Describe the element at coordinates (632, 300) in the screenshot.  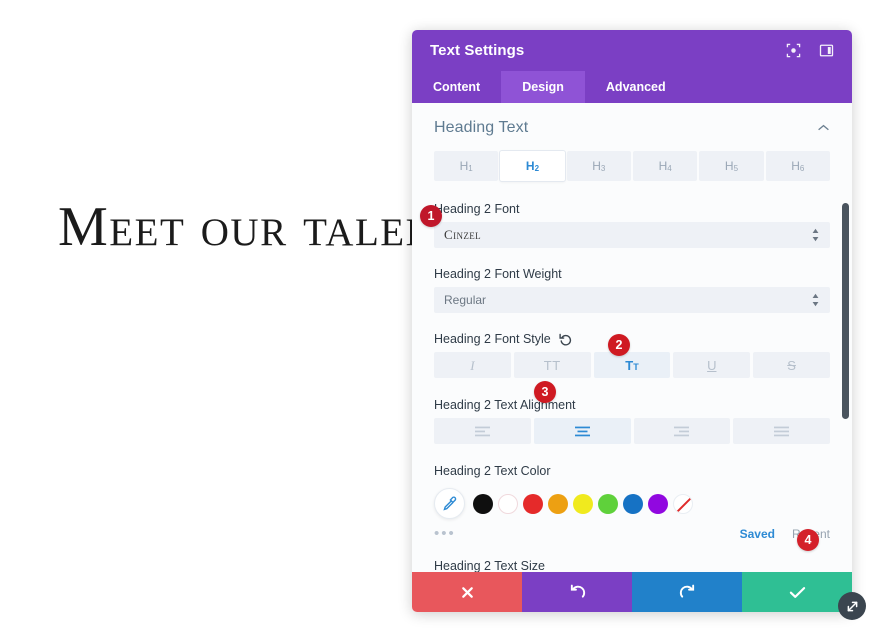
I see `font-weight-select: Regular` at that location.